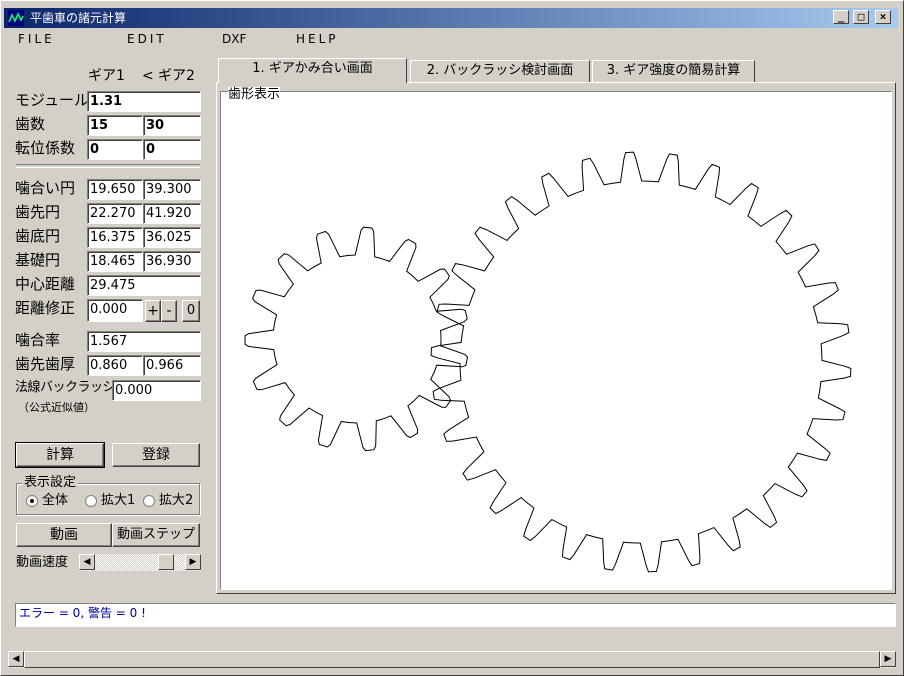 Image resolution: width=904 pixels, height=676 pixels. I want to click on status-box, so click(455, 615).